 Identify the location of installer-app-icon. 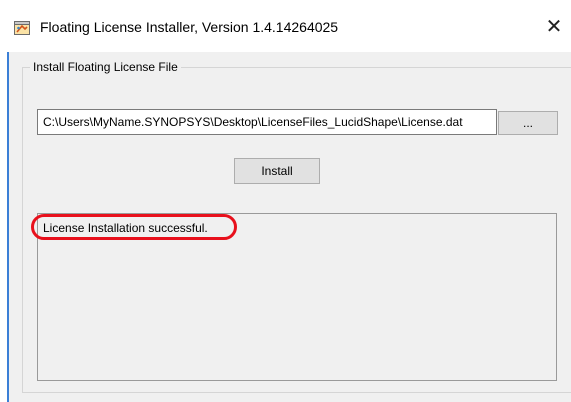
(22, 28).